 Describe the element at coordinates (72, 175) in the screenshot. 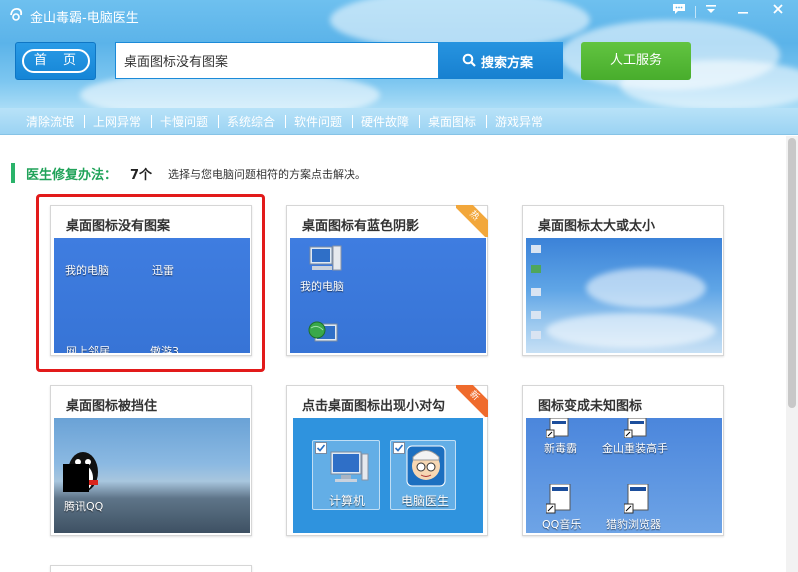

I see `section-title: 医生修复办法：` at that location.